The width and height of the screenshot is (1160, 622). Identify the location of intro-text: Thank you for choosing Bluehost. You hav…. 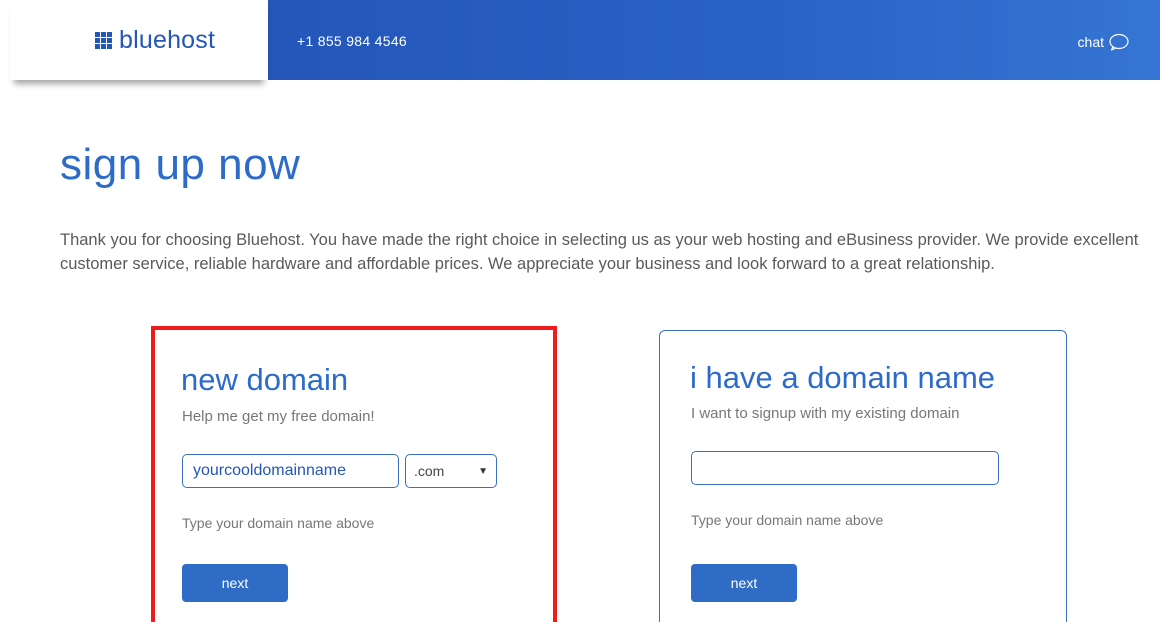
(599, 252).